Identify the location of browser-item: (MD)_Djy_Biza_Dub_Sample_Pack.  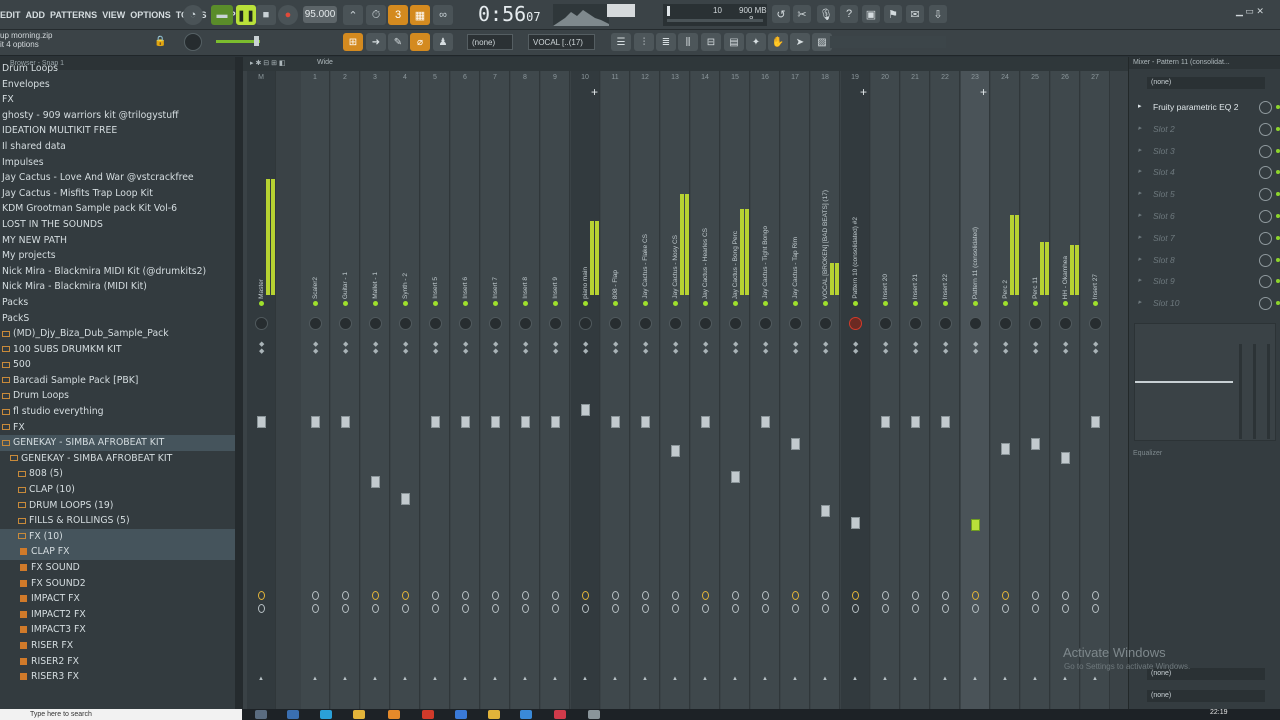
(117, 334).